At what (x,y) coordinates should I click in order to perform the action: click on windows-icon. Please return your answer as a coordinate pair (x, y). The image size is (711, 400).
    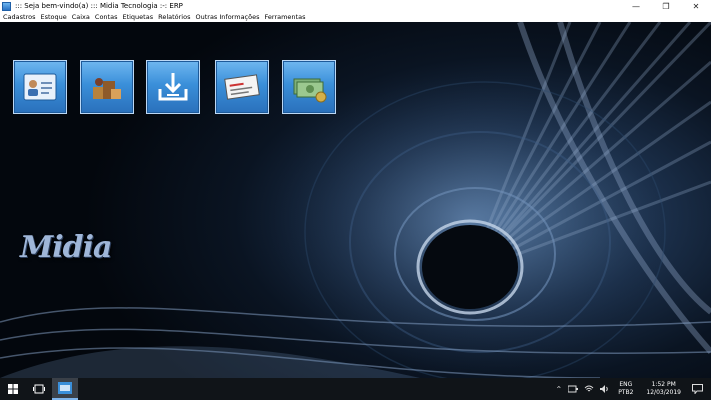
    Looking at the image, I should click on (13, 389).